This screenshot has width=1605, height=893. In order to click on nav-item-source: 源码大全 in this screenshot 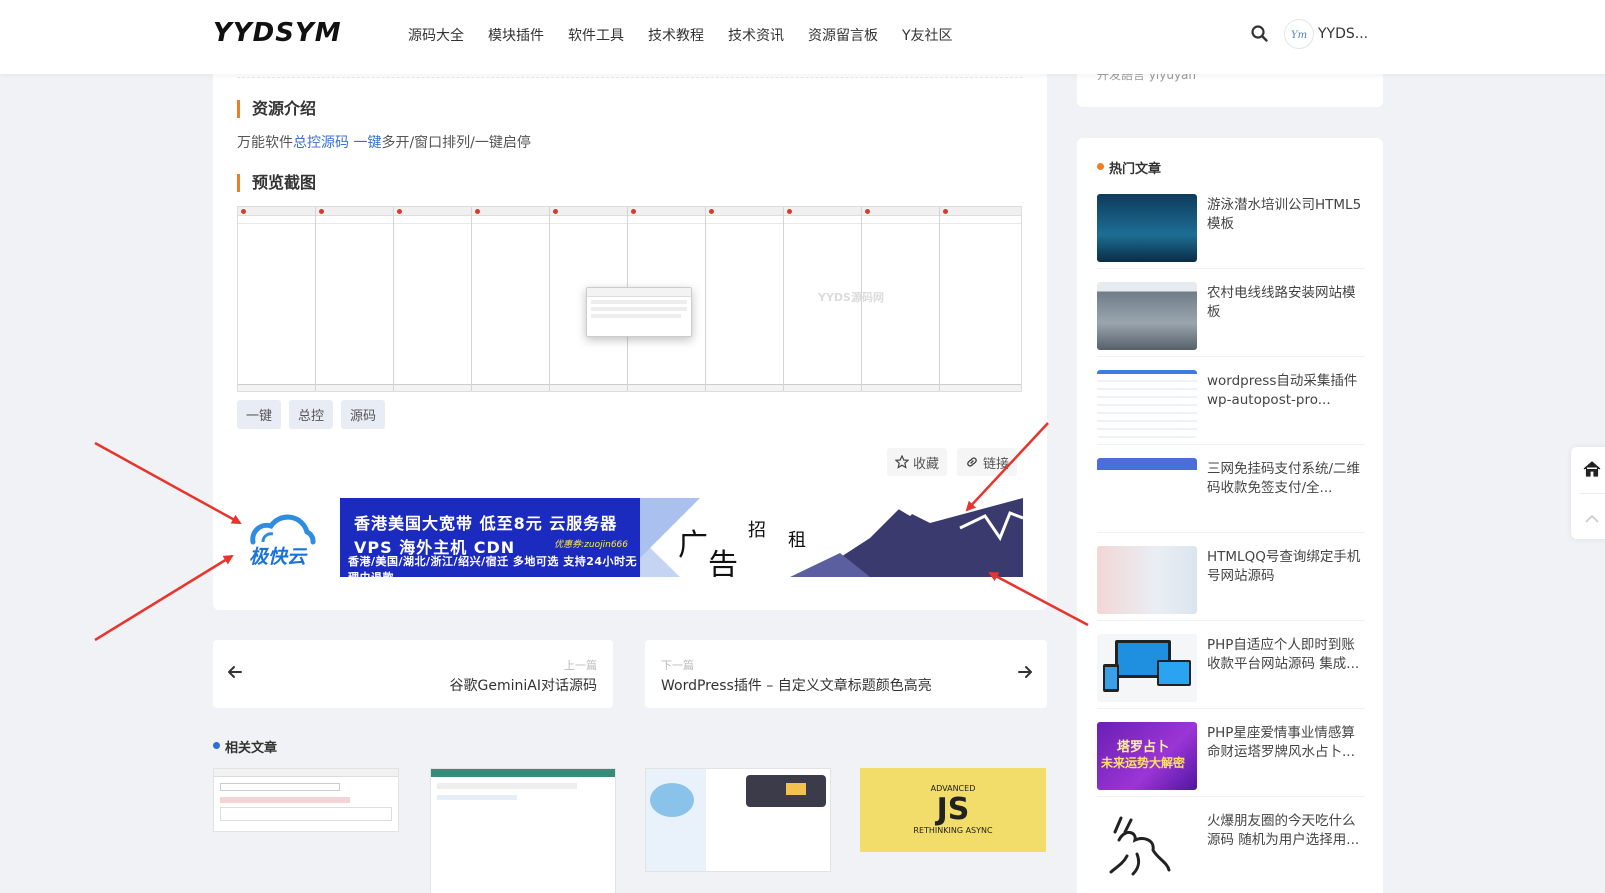, I will do `click(436, 35)`.